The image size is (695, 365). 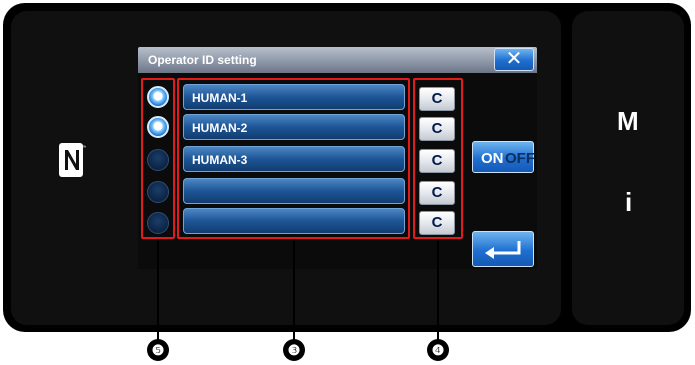 I want to click on callout-leader-id, so click(x=294, y=290).